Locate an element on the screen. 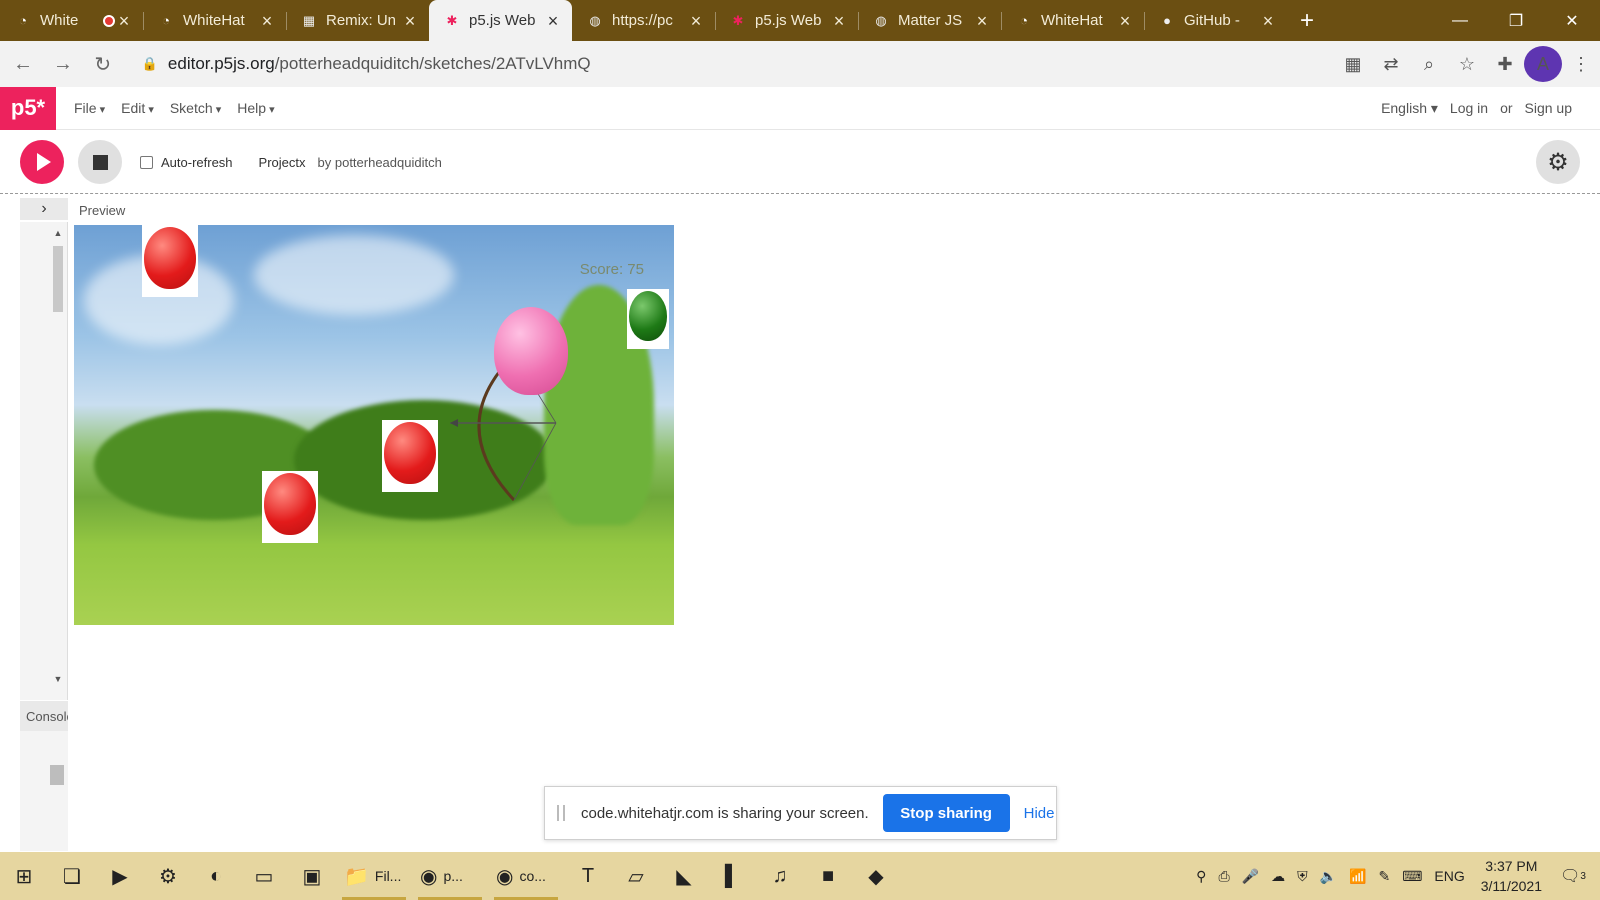  signup-link: Sign up is located at coordinates (1548, 108).